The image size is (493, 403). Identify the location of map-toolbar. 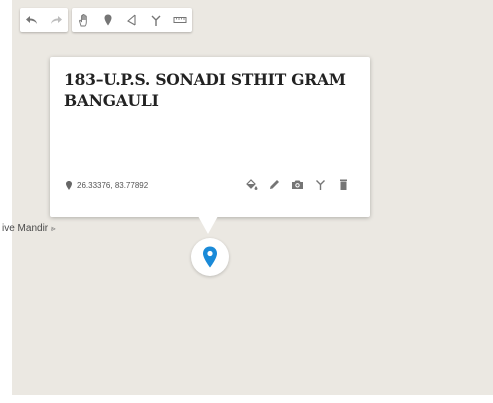
(106, 20).